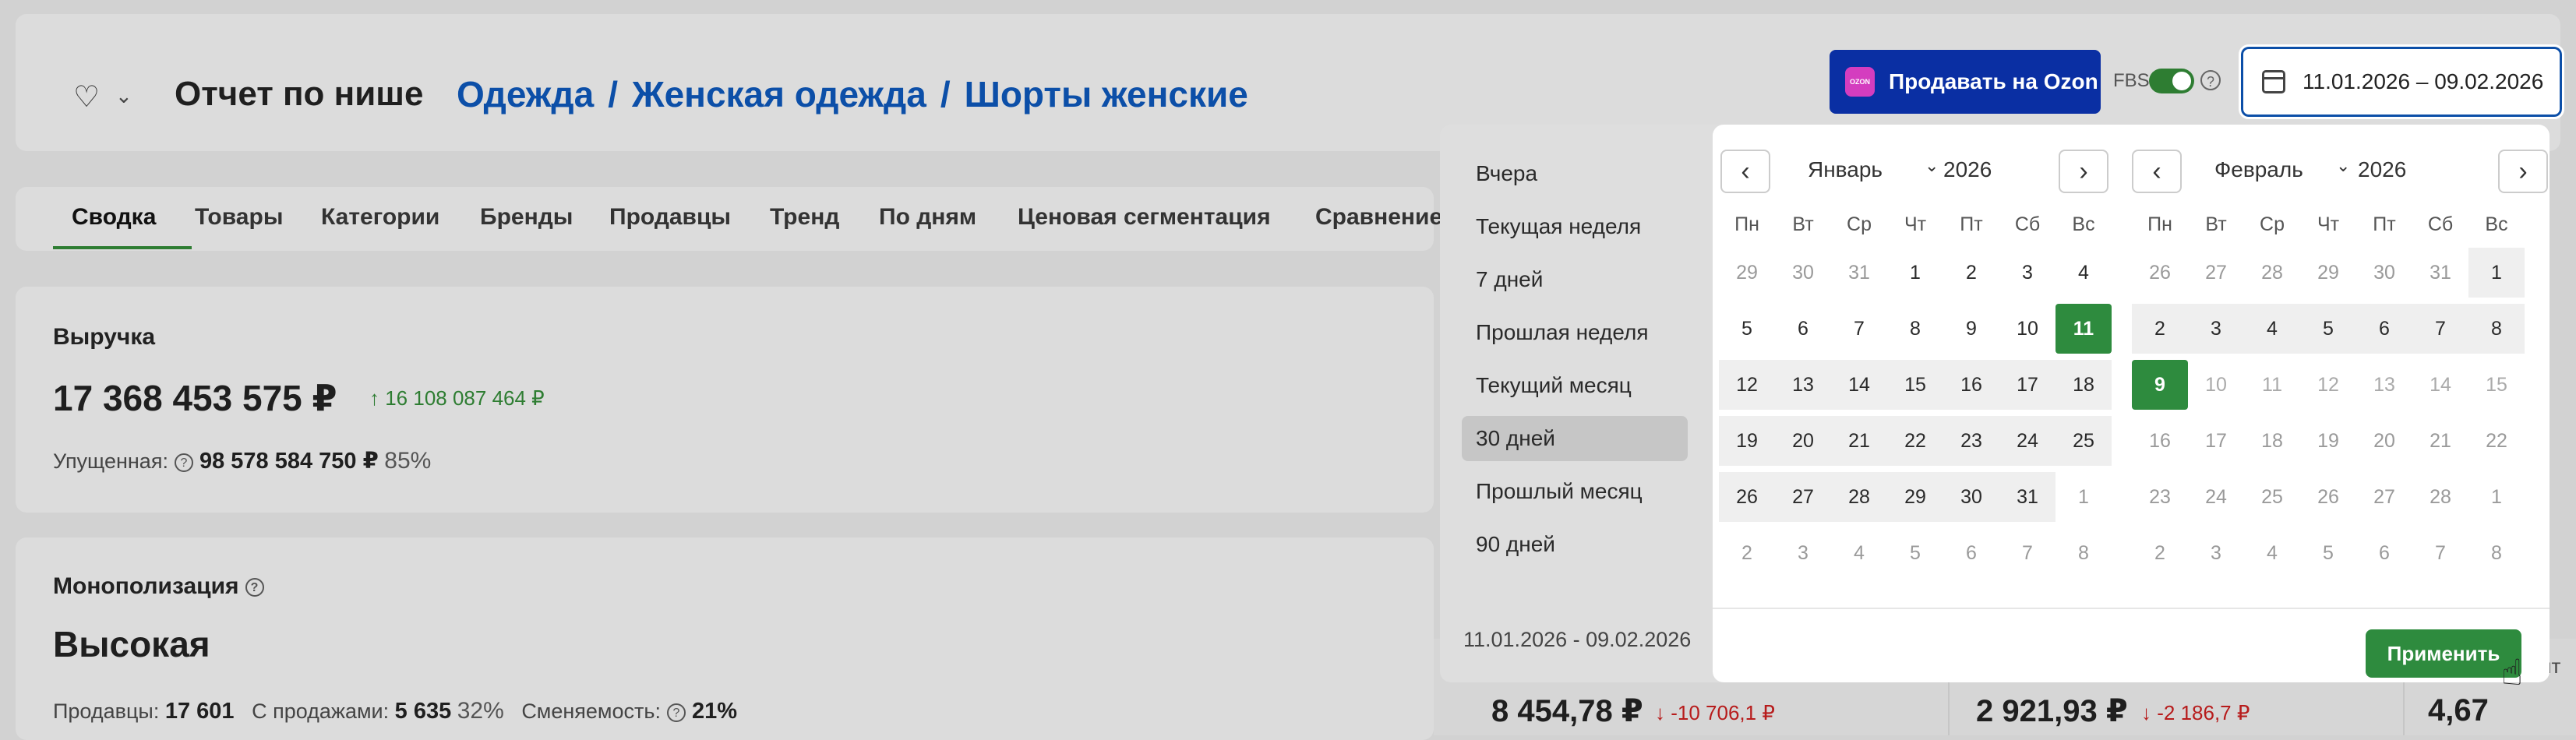 The width and height of the screenshot is (2576, 740). What do you see at coordinates (670, 217) in the screenshot?
I see `tab-sellers: Продавцы` at bounding box center [670, 217].